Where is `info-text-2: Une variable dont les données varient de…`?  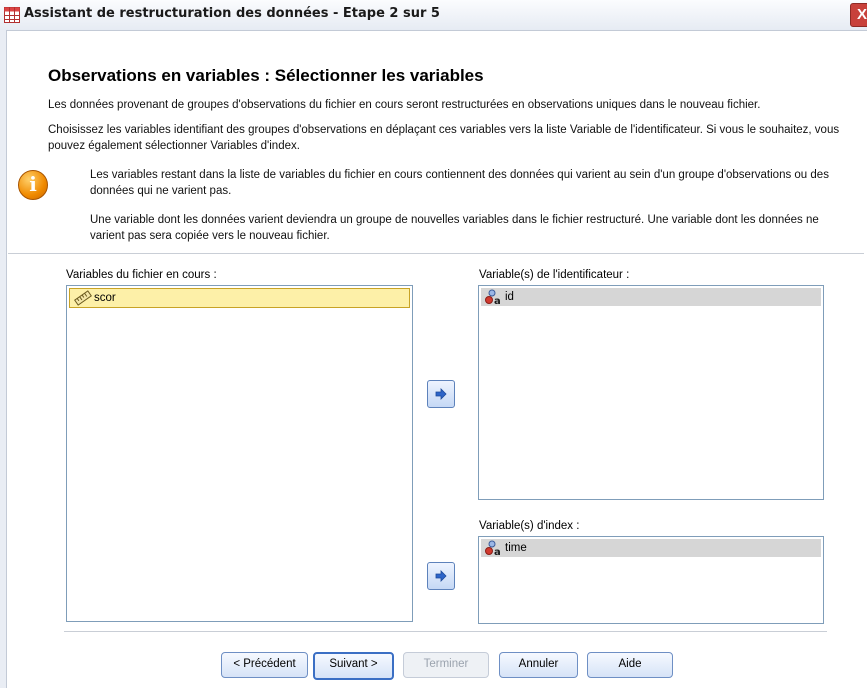
info-text-2: Une variable dont les données varient de… is located at coordinates (454, 228).